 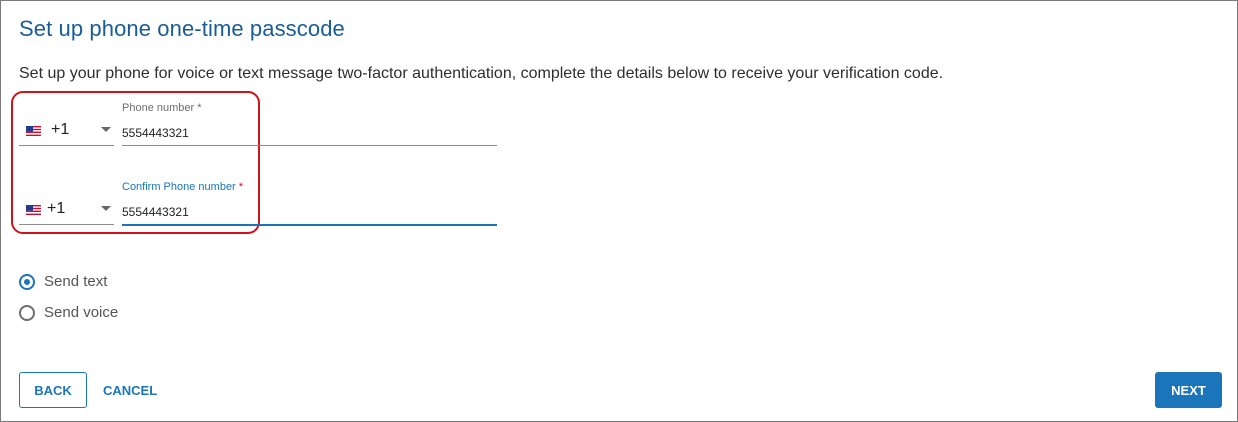 What do you see at coordinates (56, 208) in the screenshot?
I see `confirm-country-code: +1` at bounding box center [56, 208].